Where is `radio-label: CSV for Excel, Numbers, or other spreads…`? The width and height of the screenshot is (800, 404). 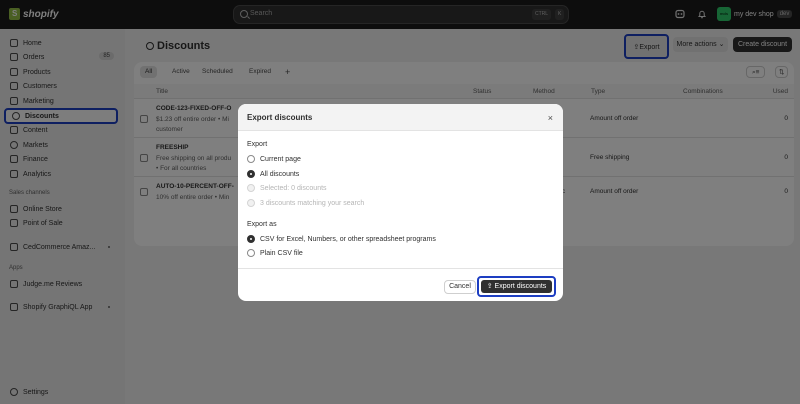
radio-label: CSV for Excel, Numbers, or other spreads… is located at coordinates (348, 239).